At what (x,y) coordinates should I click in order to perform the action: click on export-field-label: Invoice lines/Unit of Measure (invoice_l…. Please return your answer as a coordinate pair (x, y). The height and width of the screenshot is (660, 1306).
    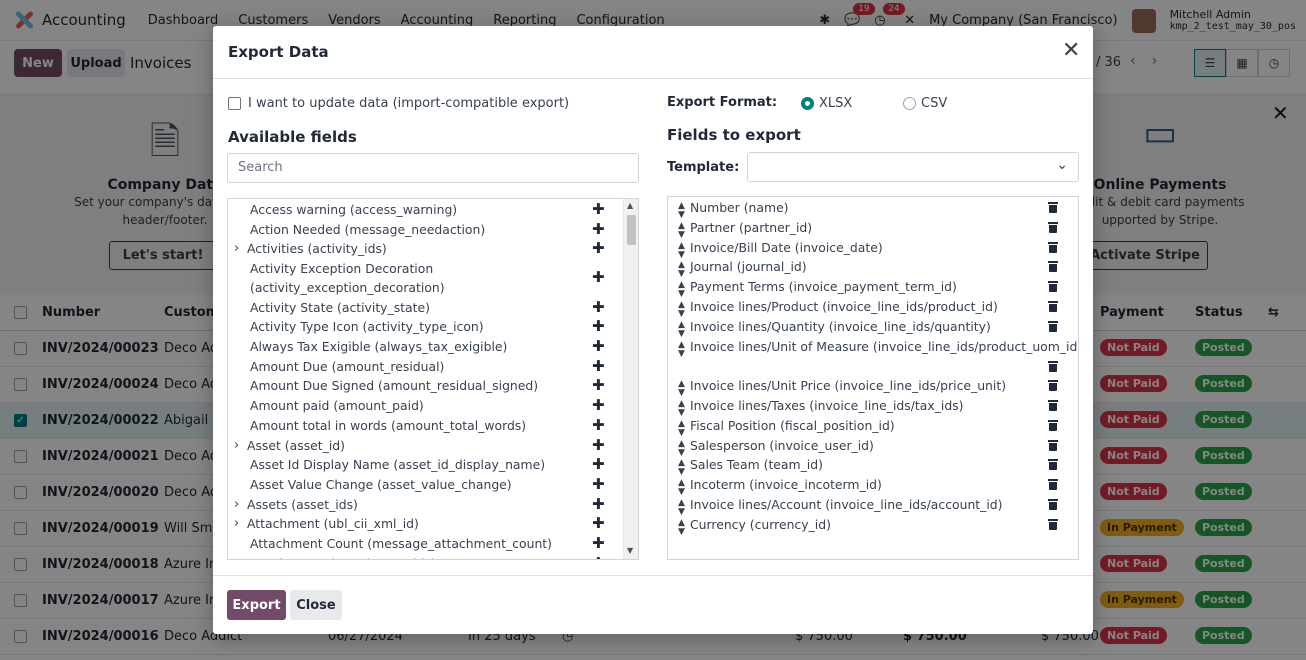
    Looking at the image, I should click on (884, 346).